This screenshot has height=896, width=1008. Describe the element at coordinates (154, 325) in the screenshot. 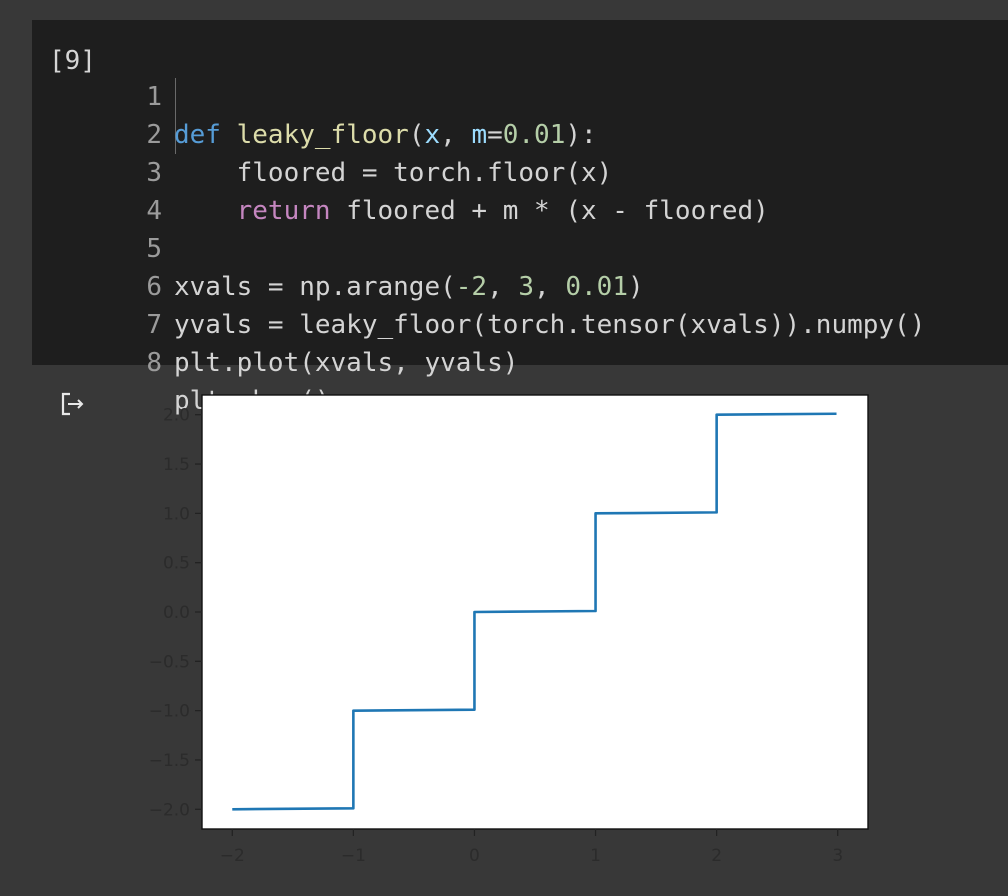

I see `line-number: 7` at that location.